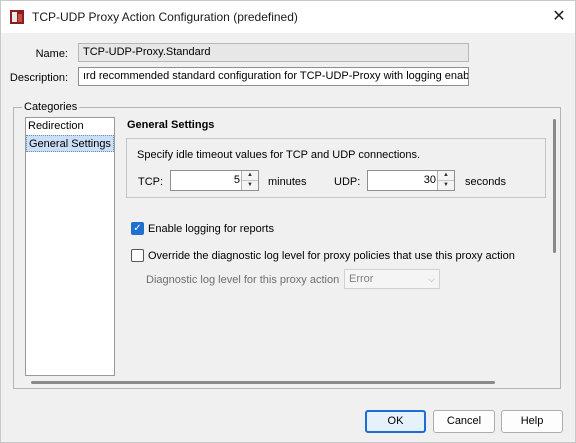  I want to click on tcp-spin-buttons: ▲ ▼, so click(249, 180).